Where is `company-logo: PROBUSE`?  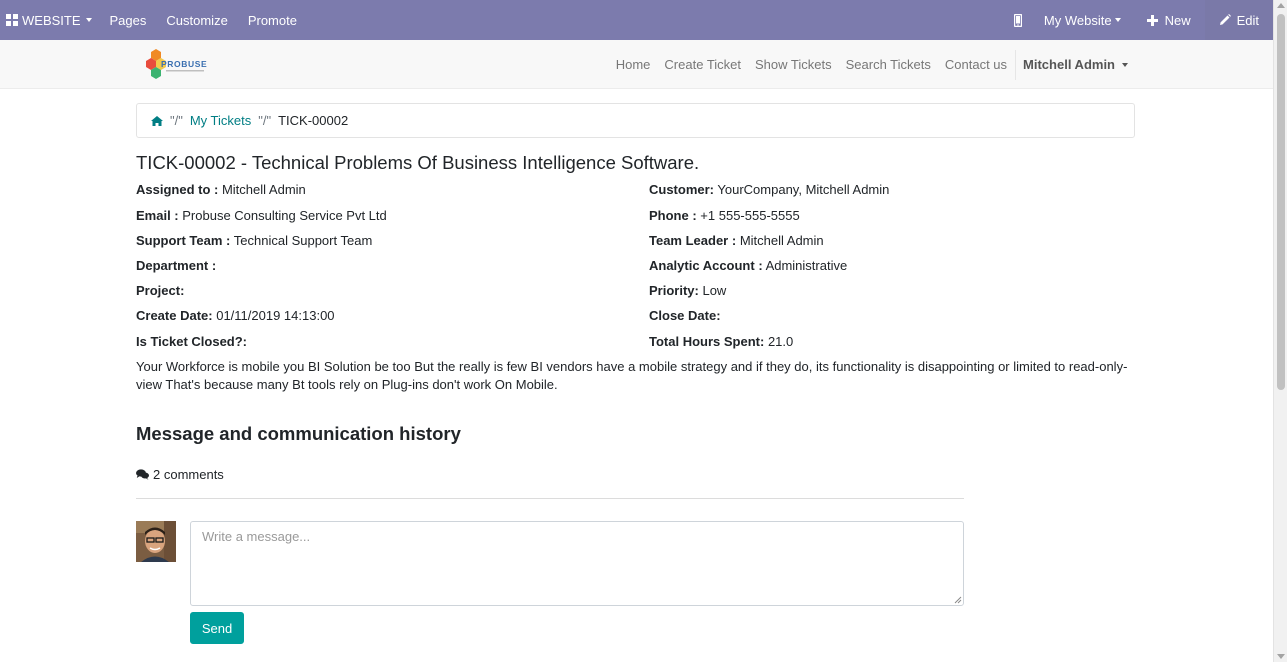 company-logo: PROBUSE is located at coordinates (179, 65).